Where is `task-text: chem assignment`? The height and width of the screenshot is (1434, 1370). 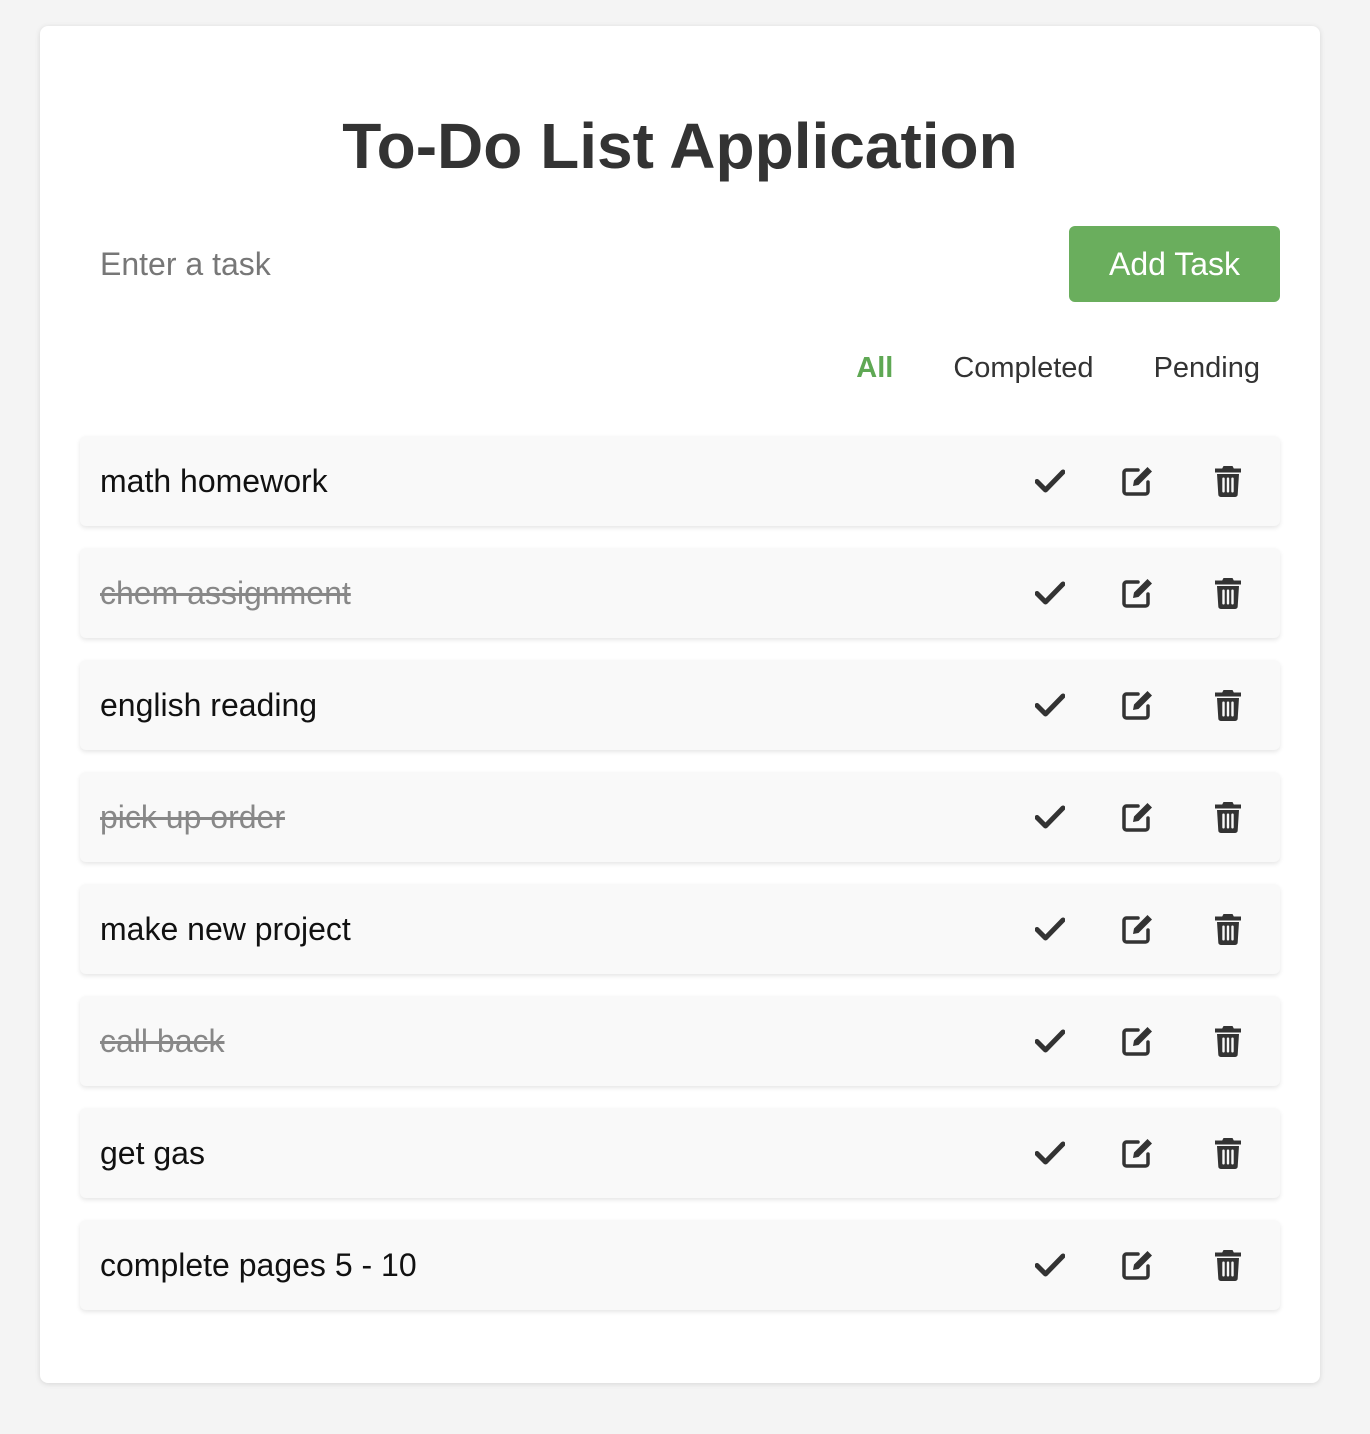
task-text: chem assignment is located at coordinates (225, 593).